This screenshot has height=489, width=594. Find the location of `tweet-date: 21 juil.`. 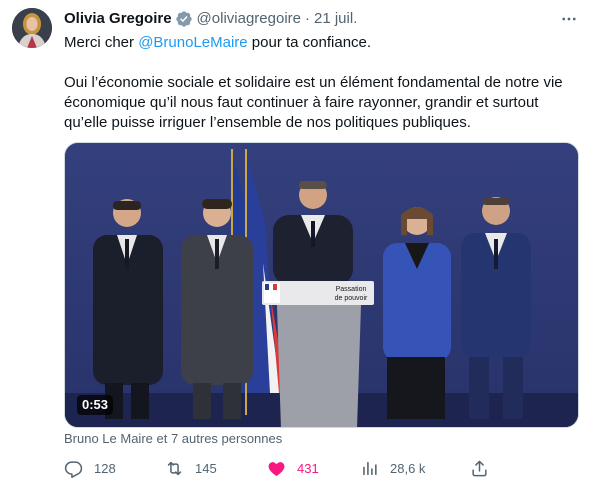

tweet-date: 21 juil. is located at coordinates (335, 19).